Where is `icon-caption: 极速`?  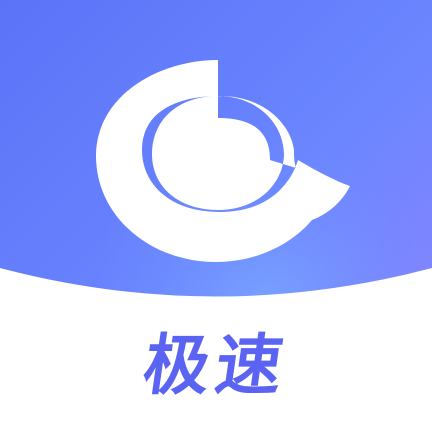 icon-caption: 极速 is located at coordinates (216, 365).